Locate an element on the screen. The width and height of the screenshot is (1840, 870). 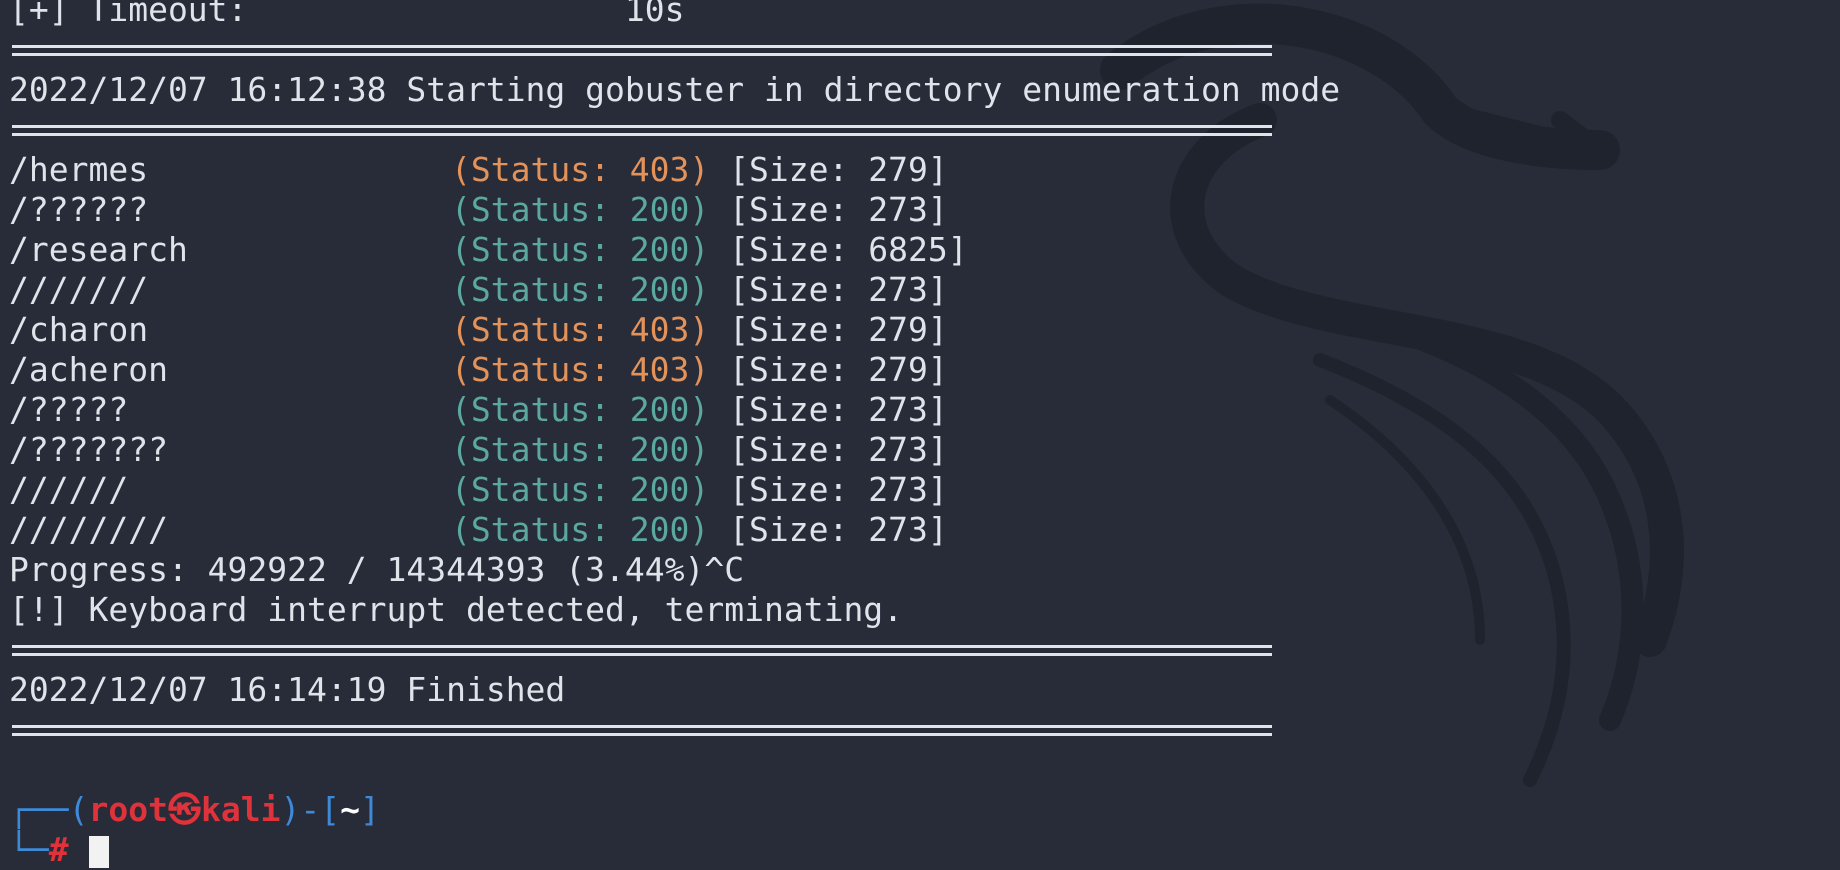
result-path: //////// is located at coordinates (88, 529).